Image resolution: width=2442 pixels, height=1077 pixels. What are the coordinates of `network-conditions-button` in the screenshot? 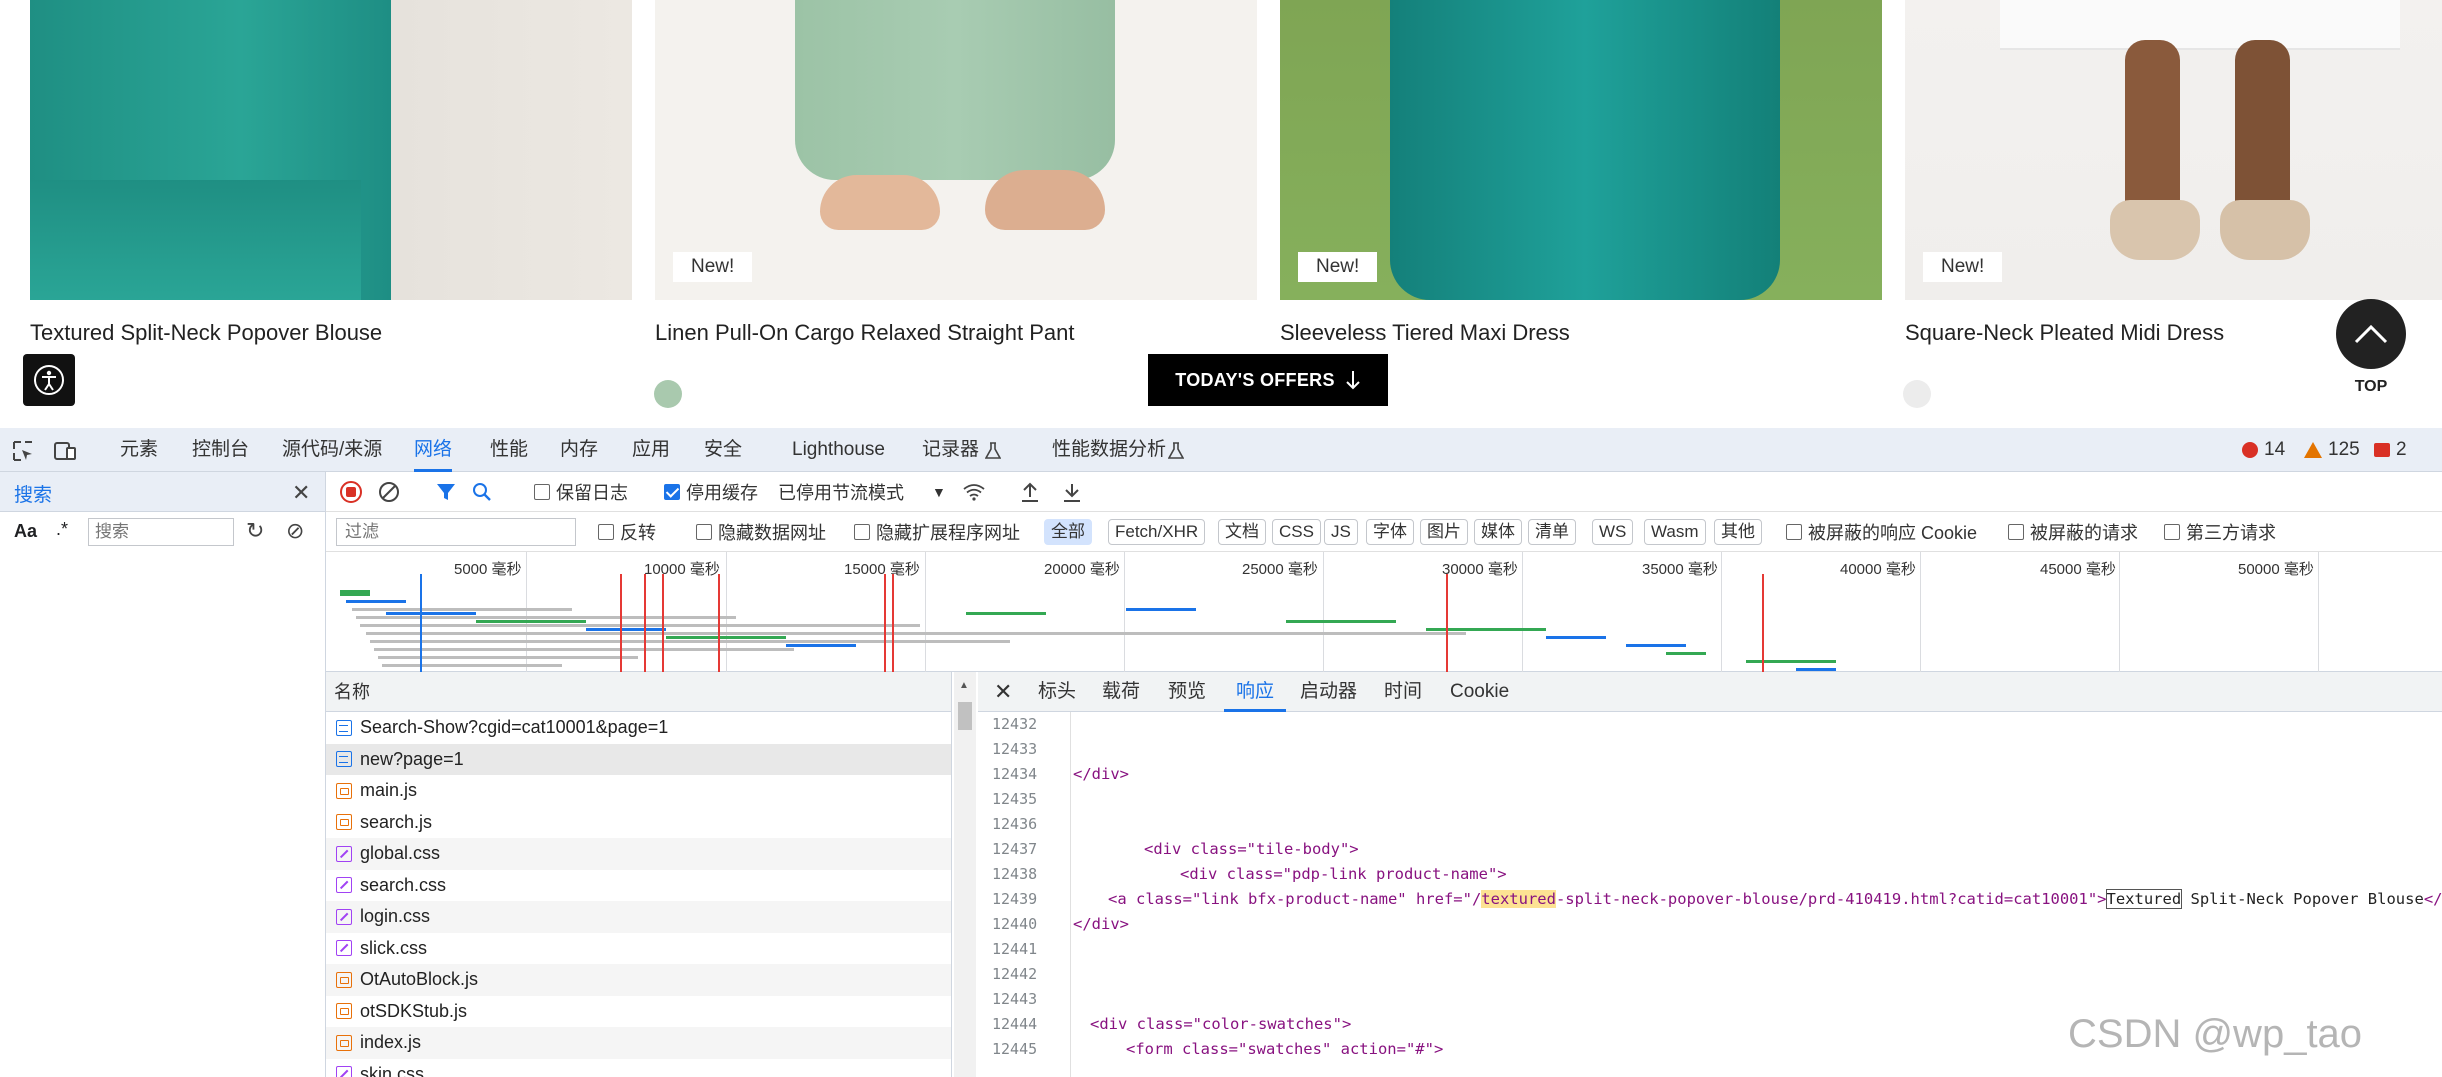 It's located at (974, 492).